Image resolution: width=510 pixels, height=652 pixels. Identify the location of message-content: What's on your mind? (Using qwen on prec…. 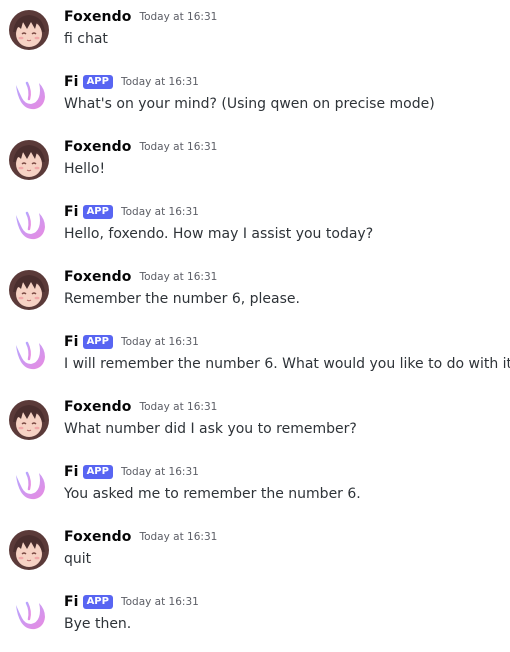
(249, 104).